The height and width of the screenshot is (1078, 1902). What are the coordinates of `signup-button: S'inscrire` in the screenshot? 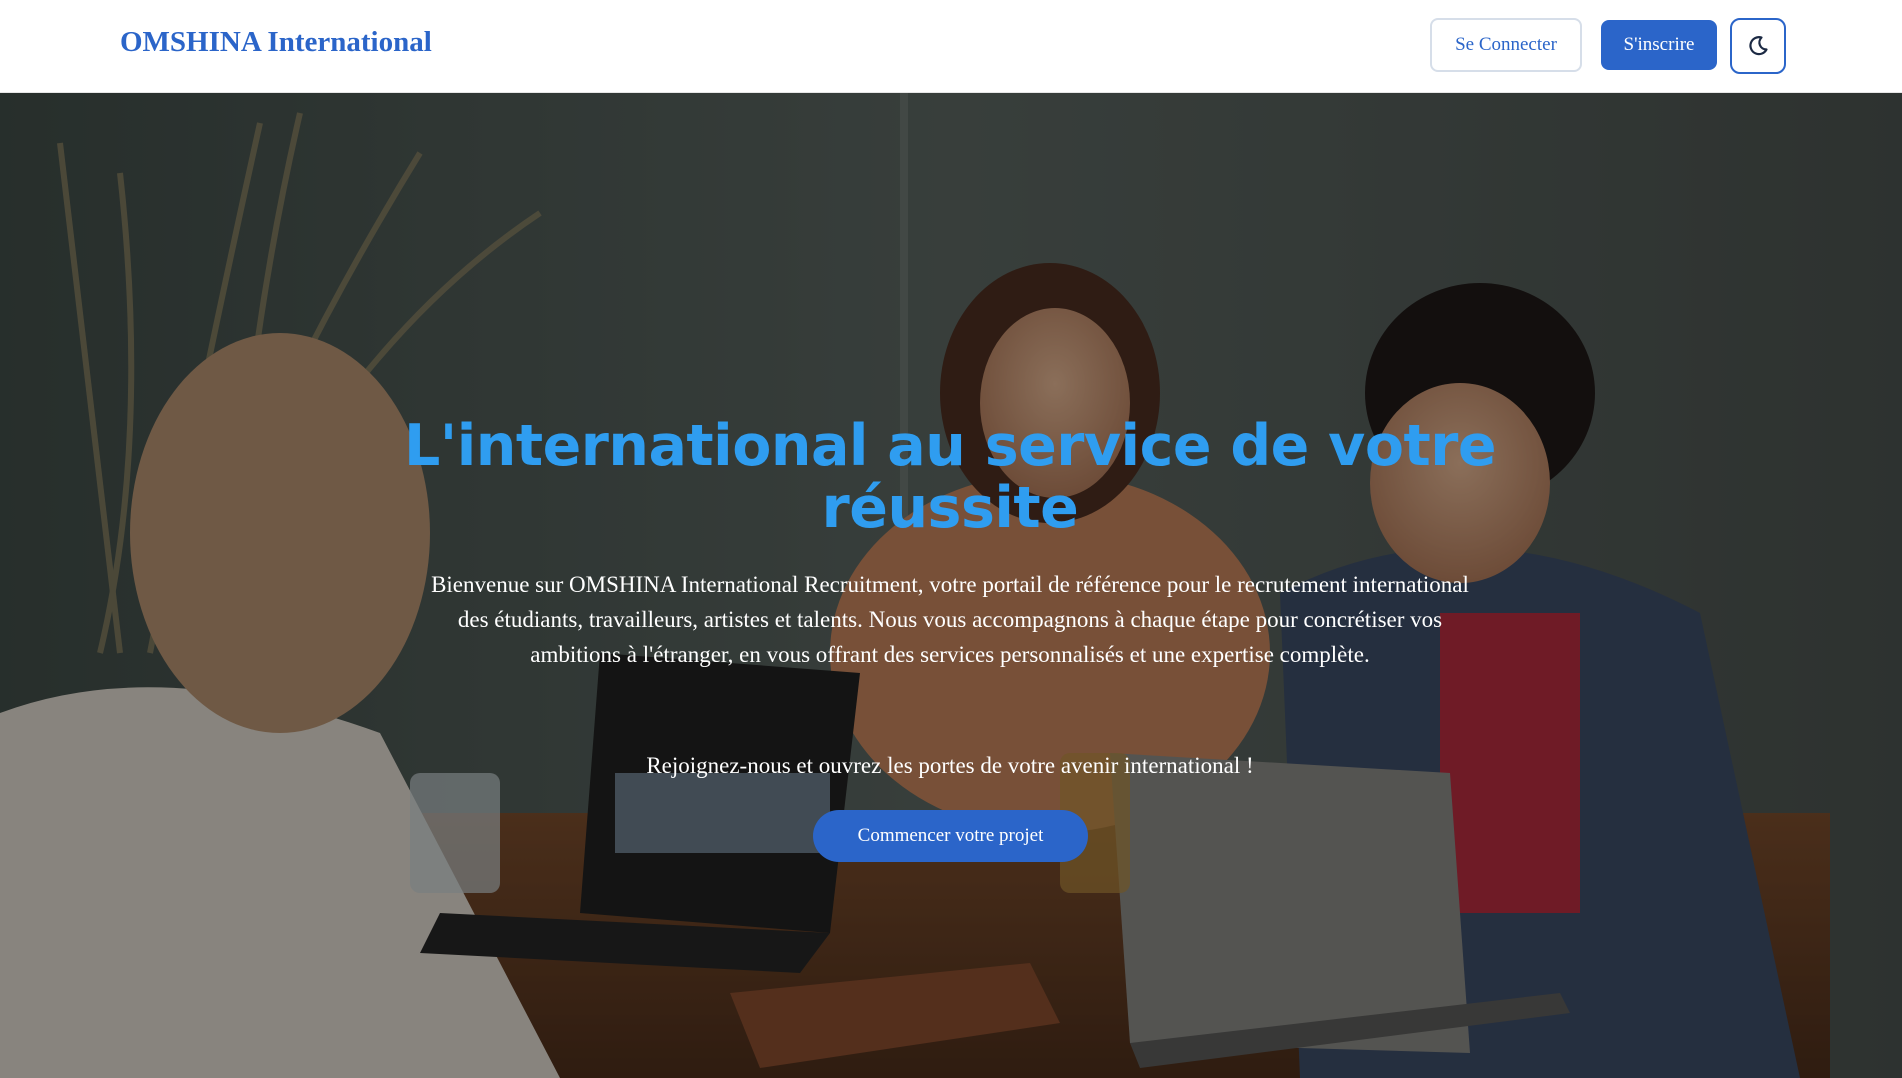 It's located at (1659, 45).